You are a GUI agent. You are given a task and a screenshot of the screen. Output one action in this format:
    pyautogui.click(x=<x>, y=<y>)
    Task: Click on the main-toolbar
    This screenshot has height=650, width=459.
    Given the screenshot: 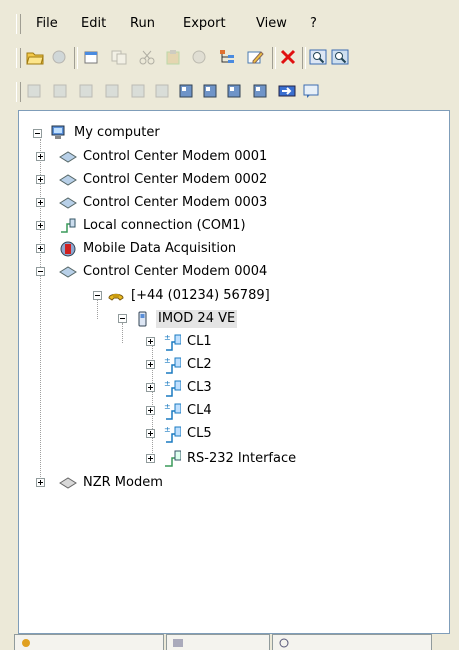 What is the action you would take?
    pyautogui.click(x=229, y=57)
    